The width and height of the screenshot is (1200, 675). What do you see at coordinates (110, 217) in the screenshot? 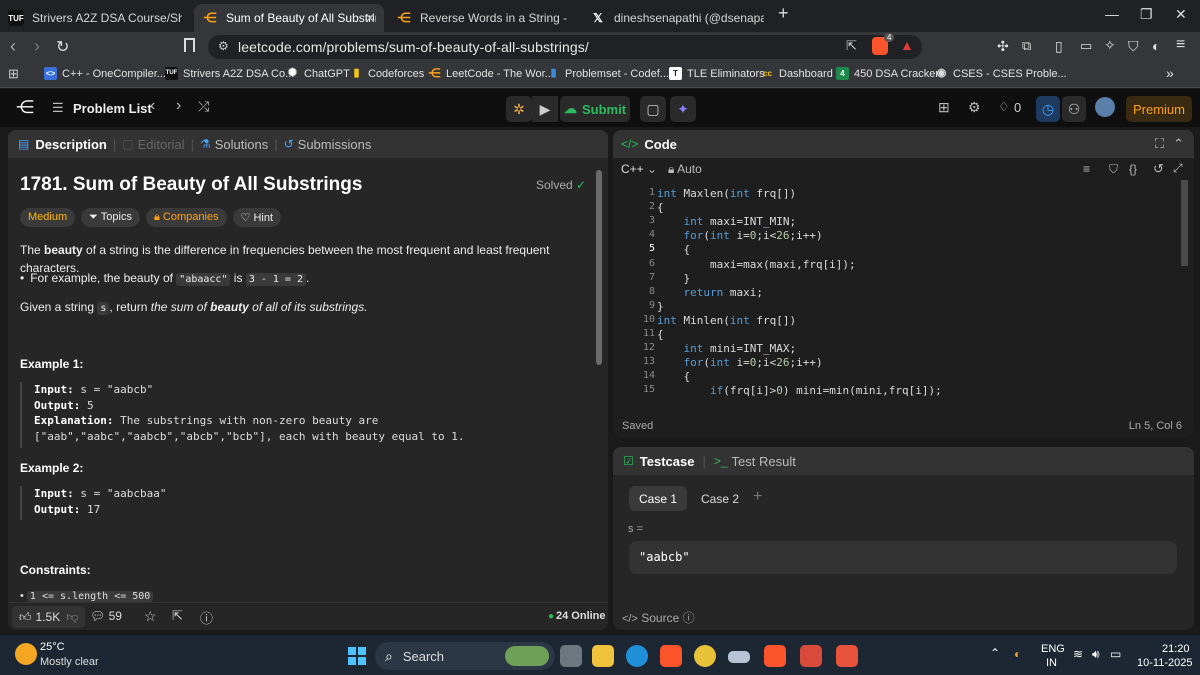
I see `topics-button: ⏷ Topics` at bounding box center [110, 217].